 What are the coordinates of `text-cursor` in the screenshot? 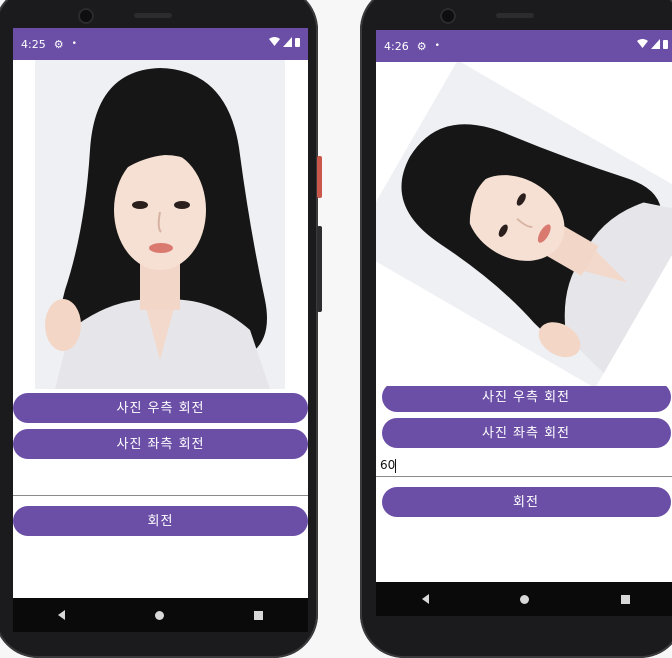 It's located at (396, 465).